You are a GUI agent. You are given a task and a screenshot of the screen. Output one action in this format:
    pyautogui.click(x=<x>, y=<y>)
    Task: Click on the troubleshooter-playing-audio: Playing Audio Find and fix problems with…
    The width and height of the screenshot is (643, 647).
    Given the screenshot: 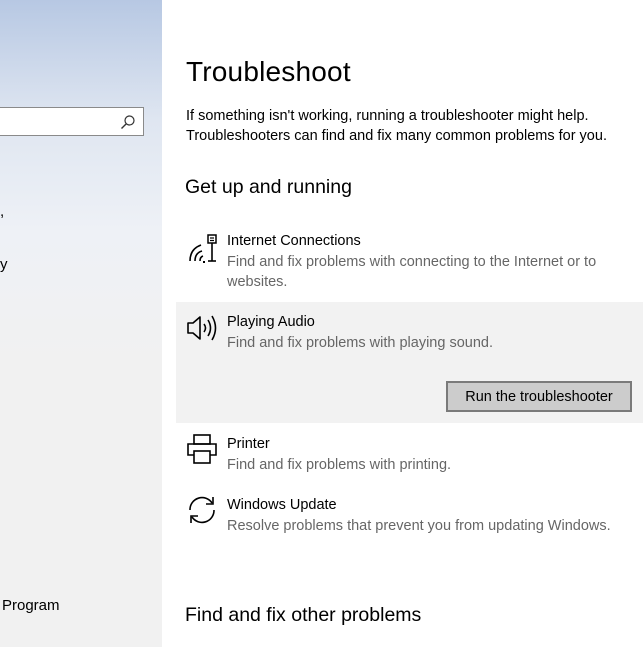 What is the action you would take?
    pyautogui.click(x=409, y=362)
    